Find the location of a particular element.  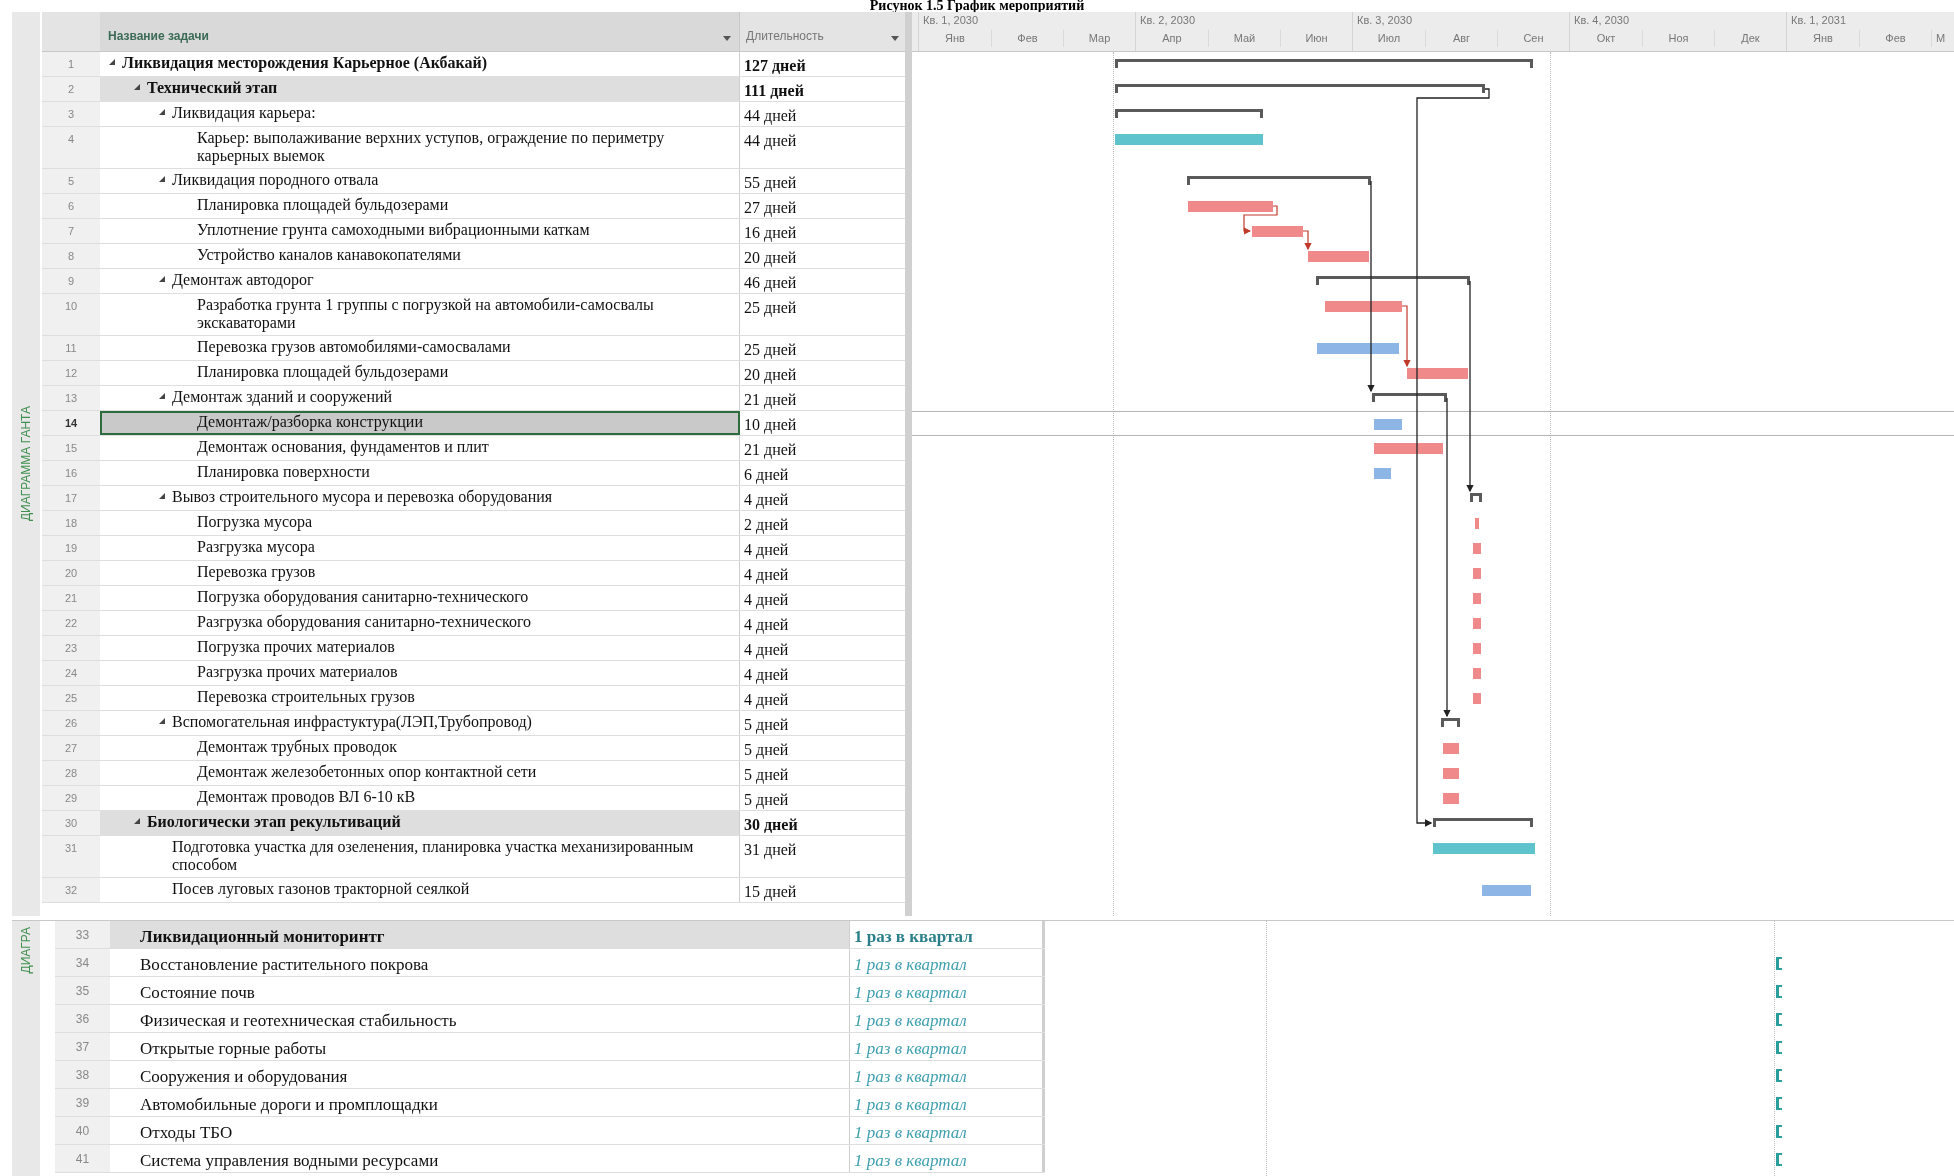

task-name-cell: Технический этап is located at coordinates (420, 89).